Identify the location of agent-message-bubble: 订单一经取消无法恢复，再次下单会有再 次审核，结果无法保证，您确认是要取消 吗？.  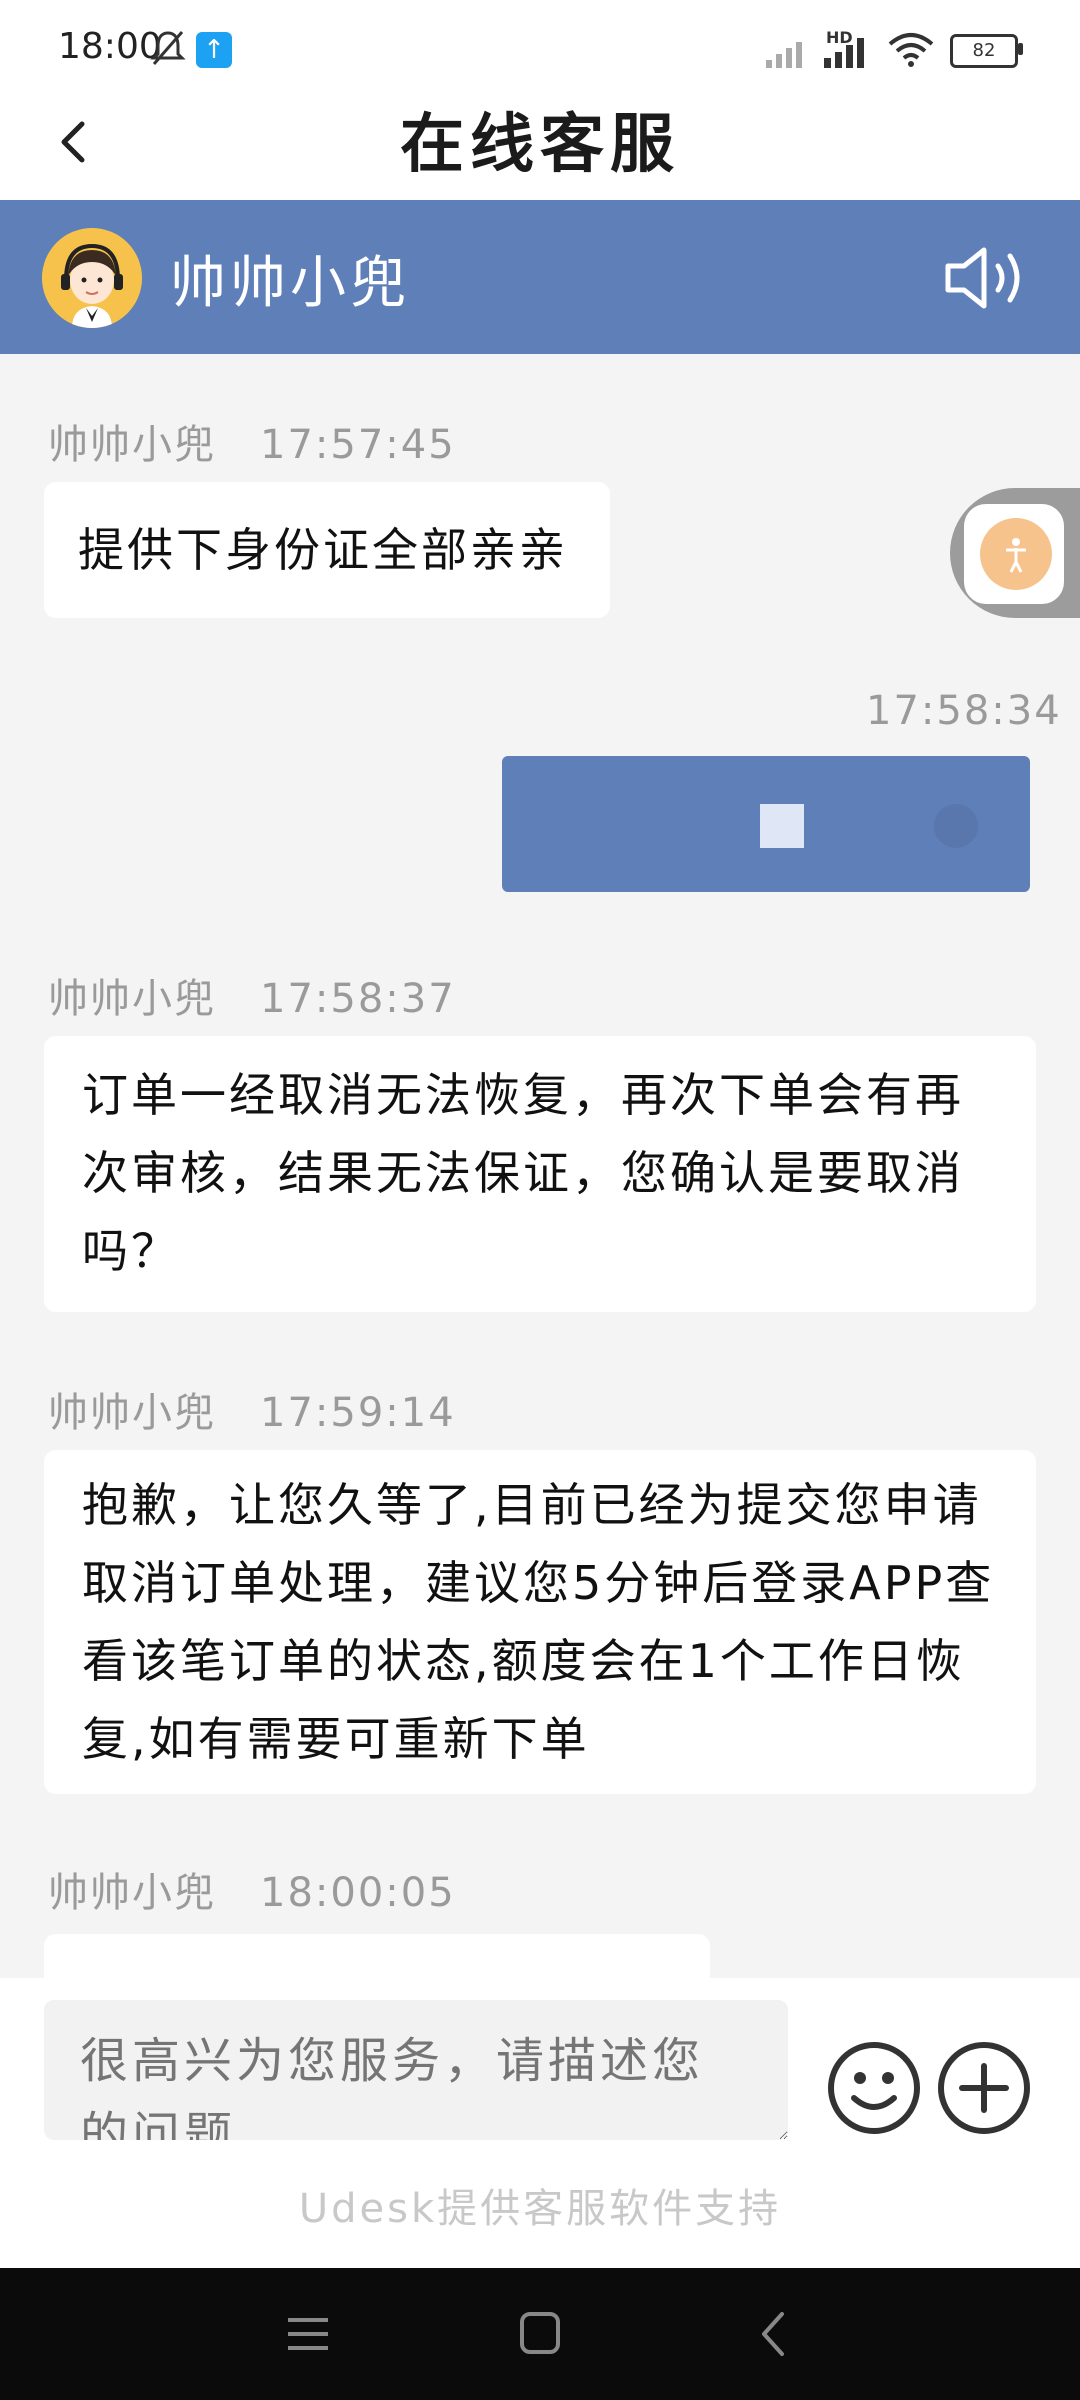
(540, 1174).